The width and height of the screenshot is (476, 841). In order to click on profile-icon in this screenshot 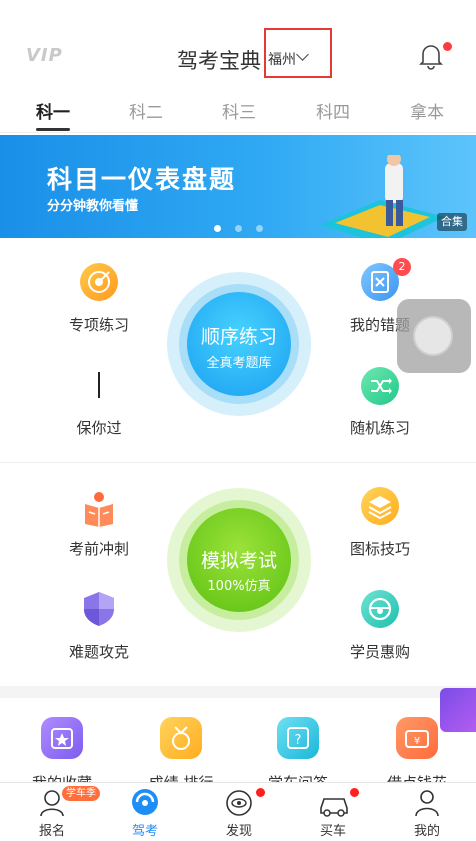, I will do `click(427, 803)`.